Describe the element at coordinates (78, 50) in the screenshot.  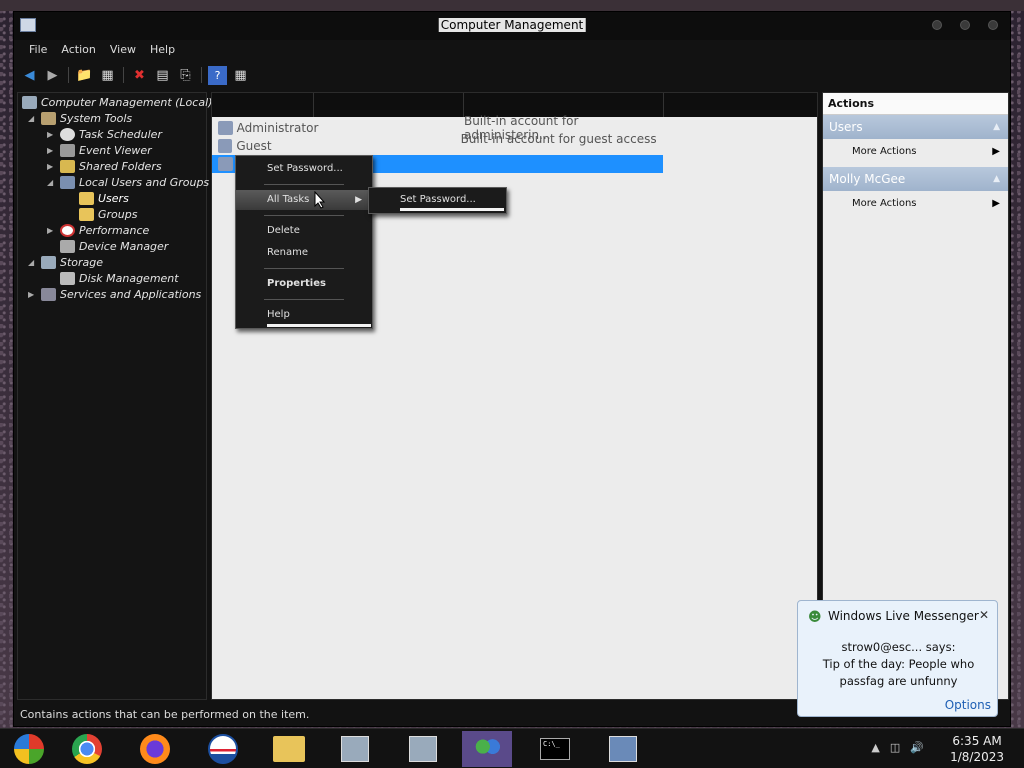
I see `menu-action: Action` at that location.